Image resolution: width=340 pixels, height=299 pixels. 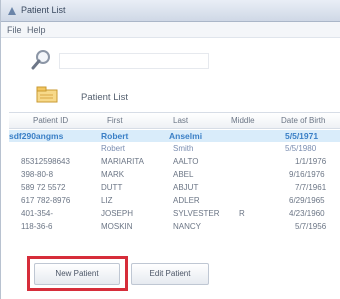 I want to click on cell-last: AALTO, so click(x=186, y=161).